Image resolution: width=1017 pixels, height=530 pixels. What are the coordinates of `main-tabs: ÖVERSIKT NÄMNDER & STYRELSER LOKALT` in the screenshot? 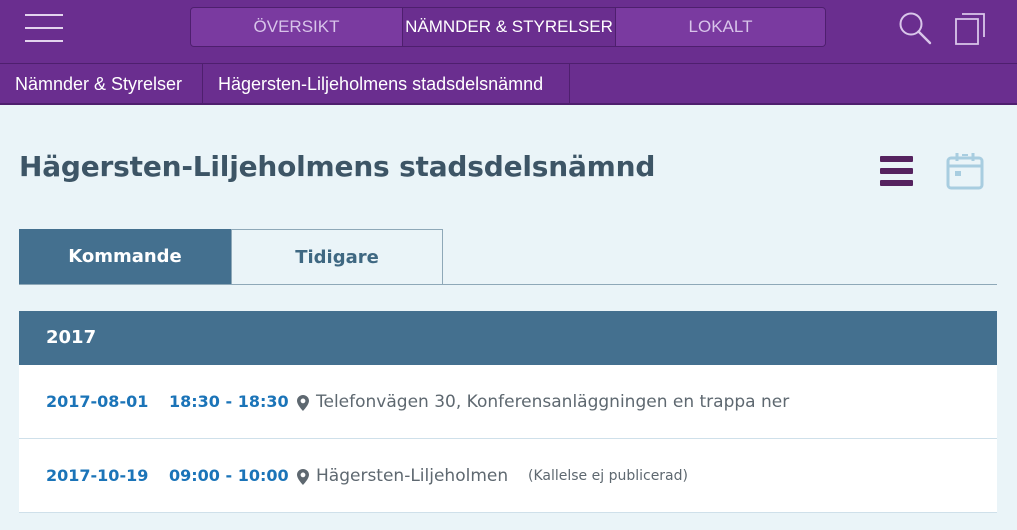 It's located at (508, 27).